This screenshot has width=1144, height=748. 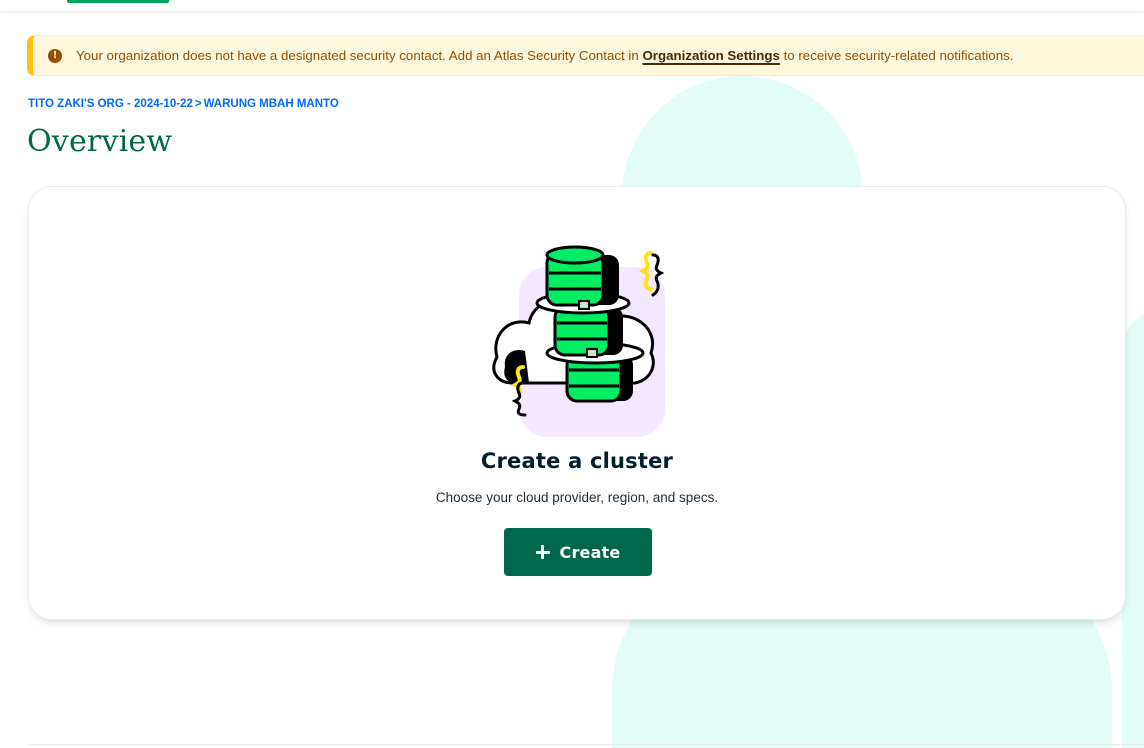 I want to click on create-cluster-button: Create, so click(x=578, y=552).